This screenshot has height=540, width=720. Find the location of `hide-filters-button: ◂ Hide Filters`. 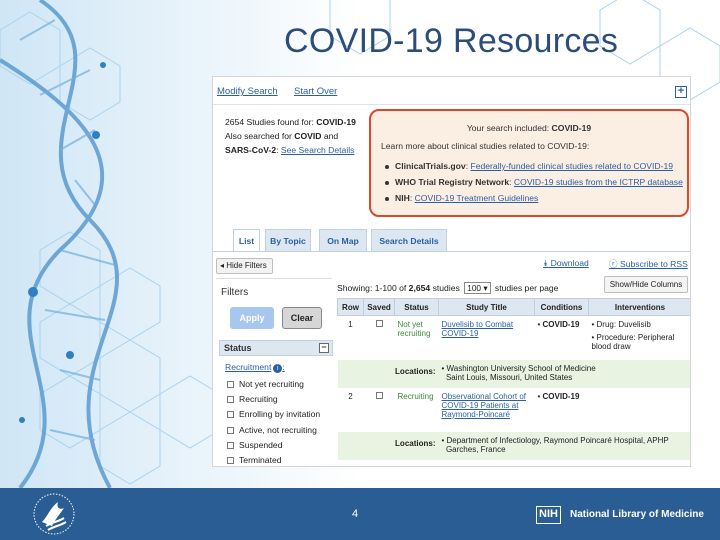

hide-filters-button: ◂ Hide Filters is located at coordinates (244, 266).